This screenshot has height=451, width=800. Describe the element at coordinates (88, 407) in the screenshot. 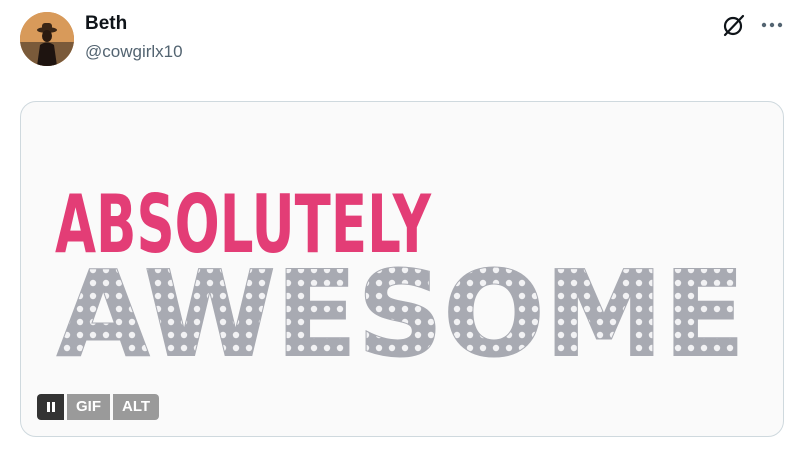

I see `gif-badge: GIF` at that location.